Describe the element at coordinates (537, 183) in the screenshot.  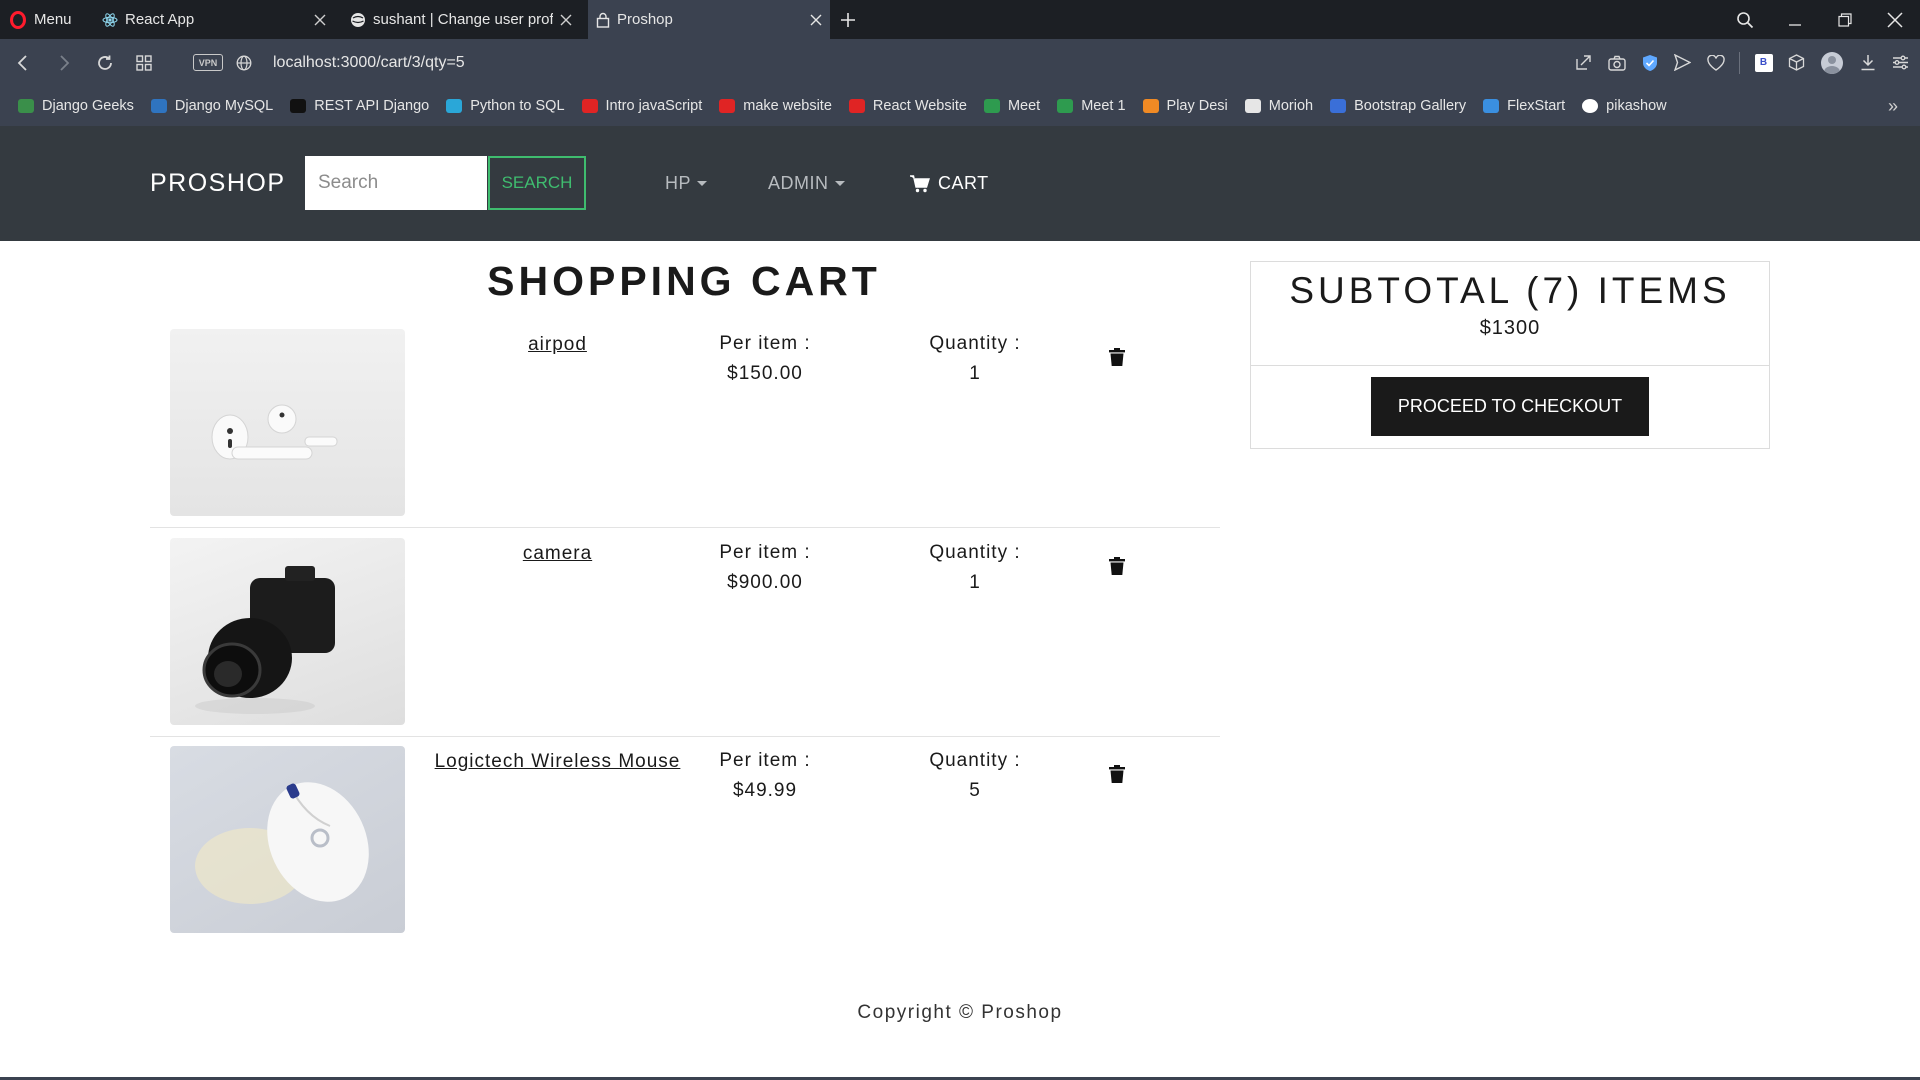
I see `search-button: SEARCH` at that location.